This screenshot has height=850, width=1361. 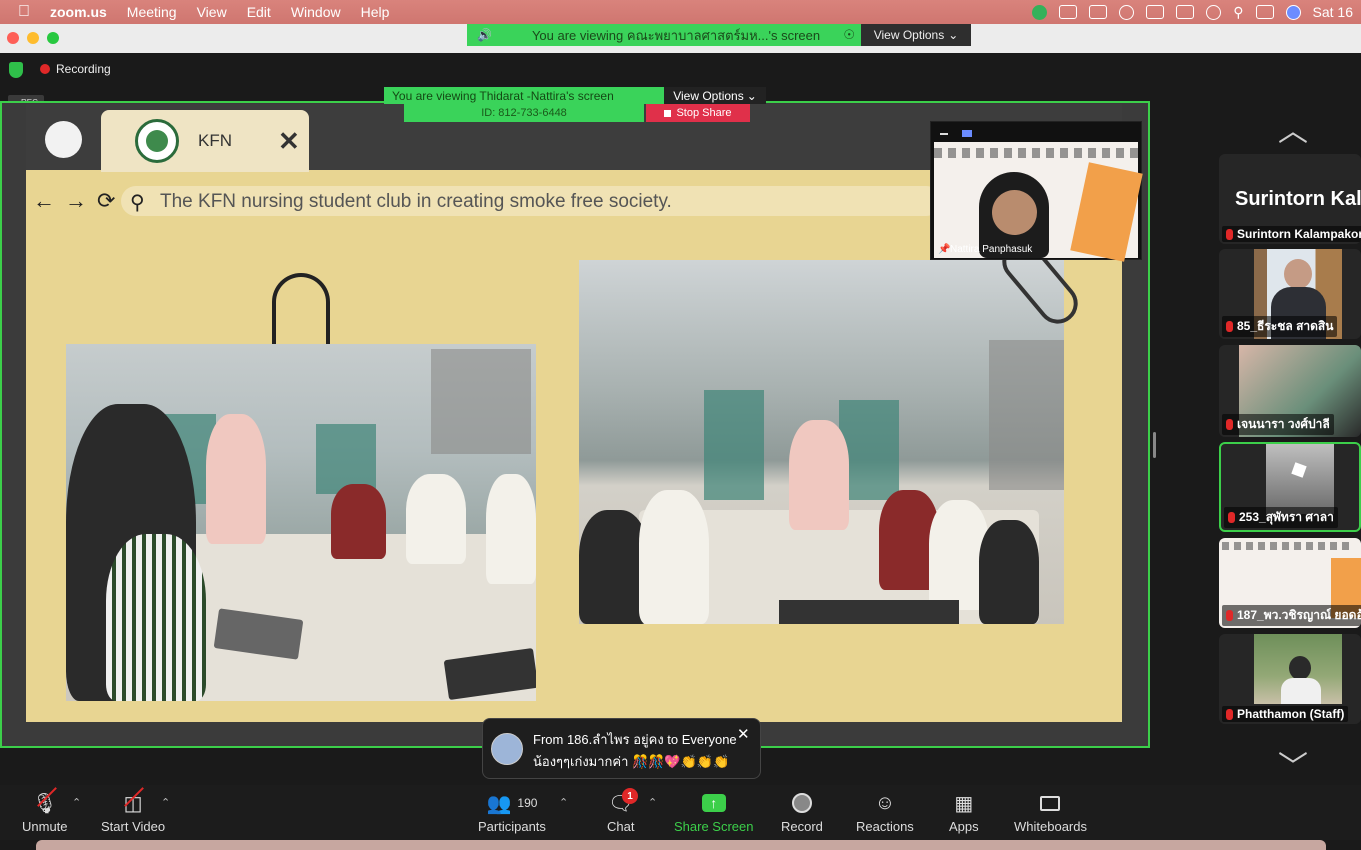 What do you see at coordinates (1155, 12) in the screenshot?
I see `notion-icon` at bounding box center [1155, 12].